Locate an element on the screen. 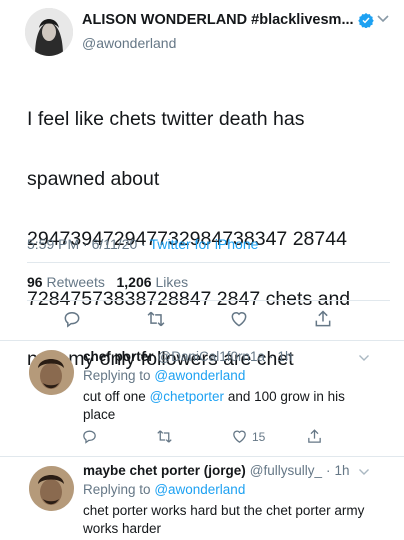 The image size is (404, 540). verified-badge-icon is located at coordinates (365, 20).